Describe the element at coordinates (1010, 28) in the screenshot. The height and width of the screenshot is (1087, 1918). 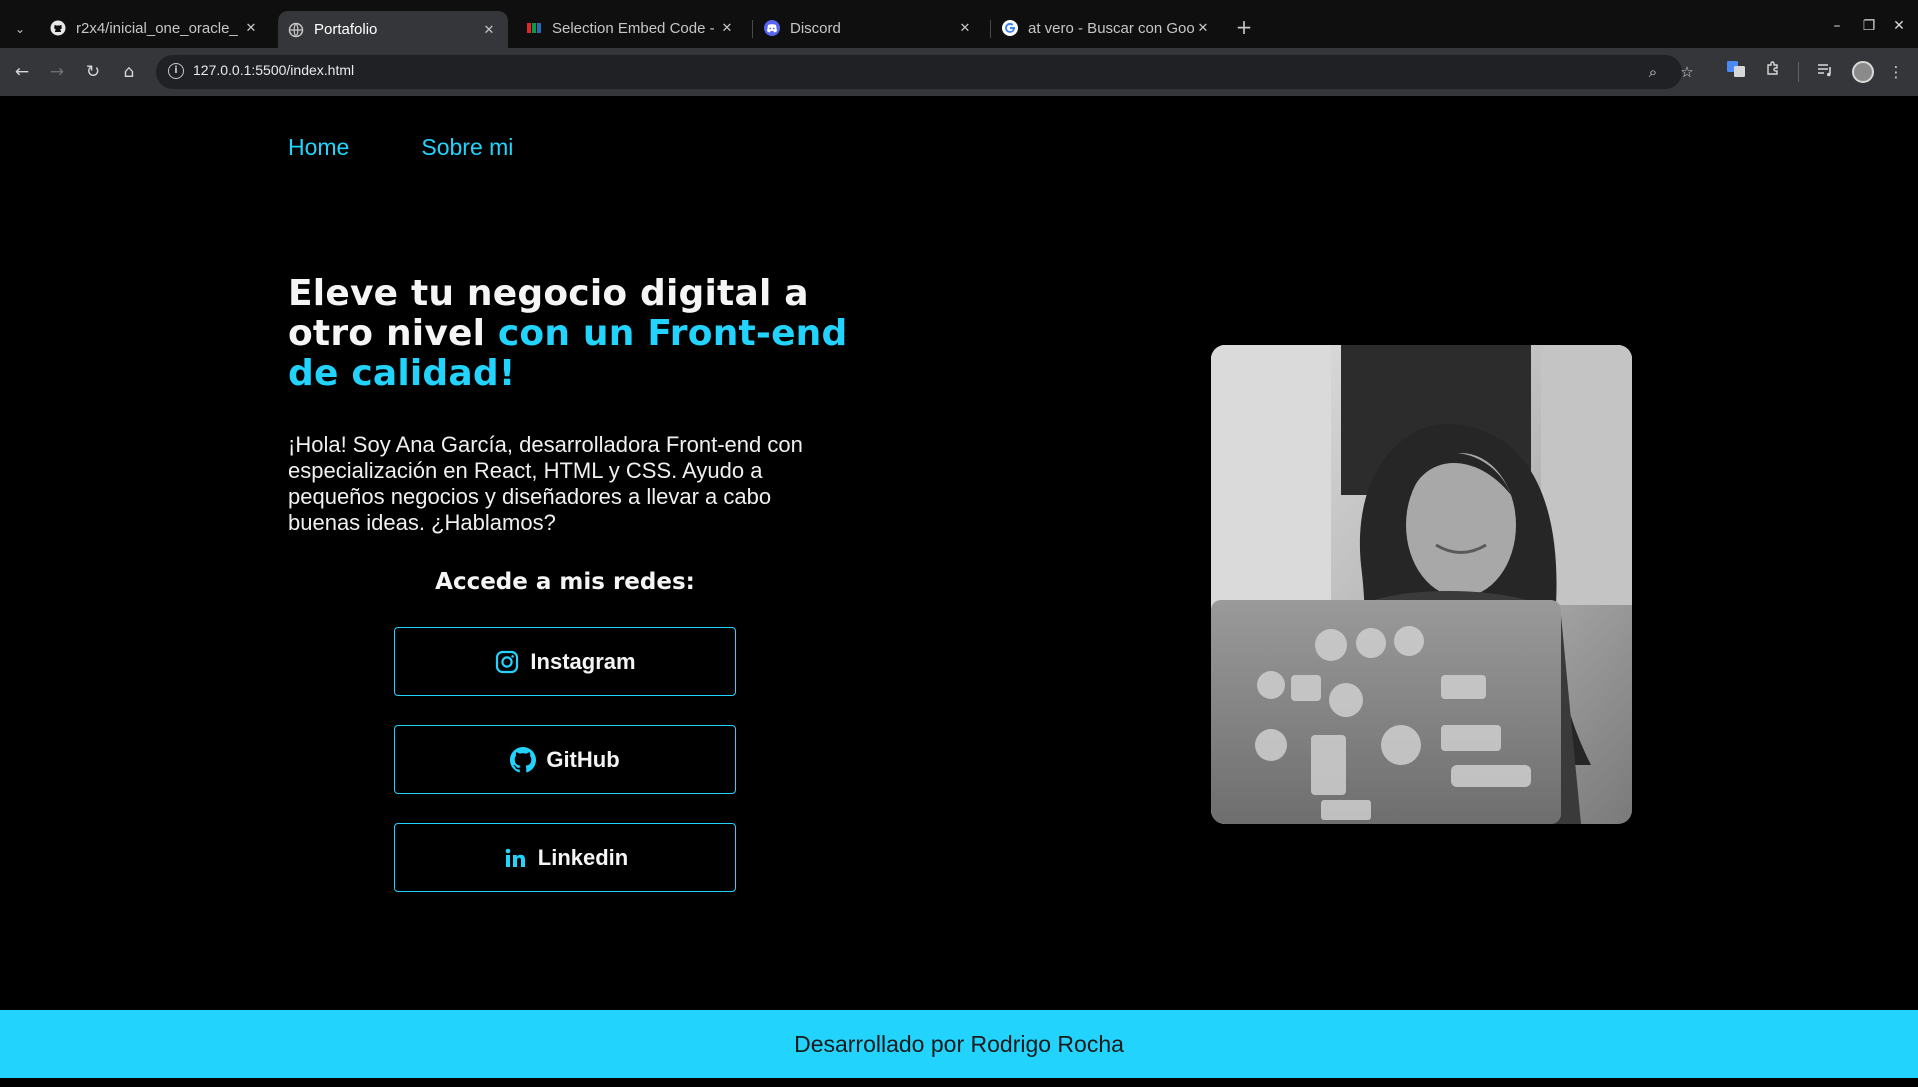
I see `google-icon` at that location.